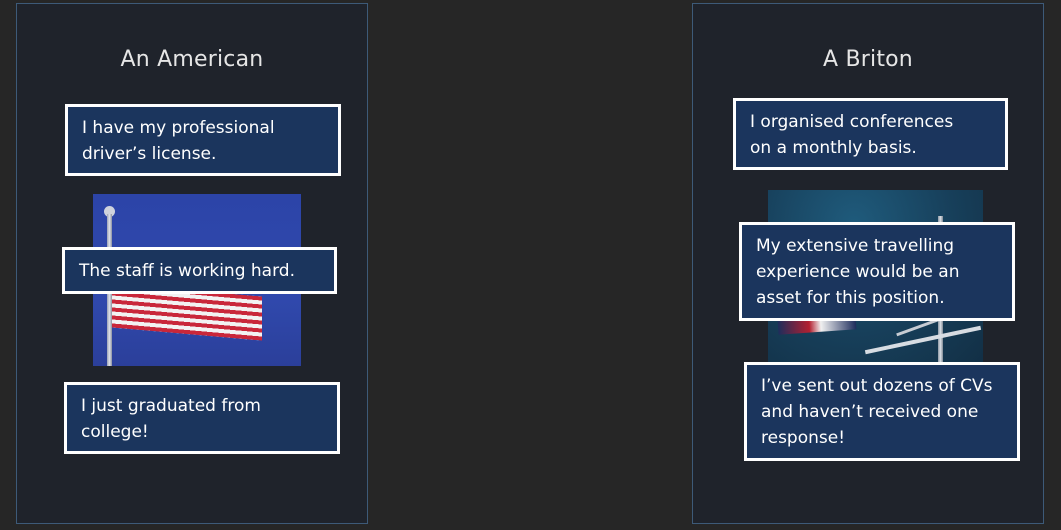 This screenshot has height=530, width=1061. I want to click on american-card-1: I have my professional driver’s license., so click(203, 140).